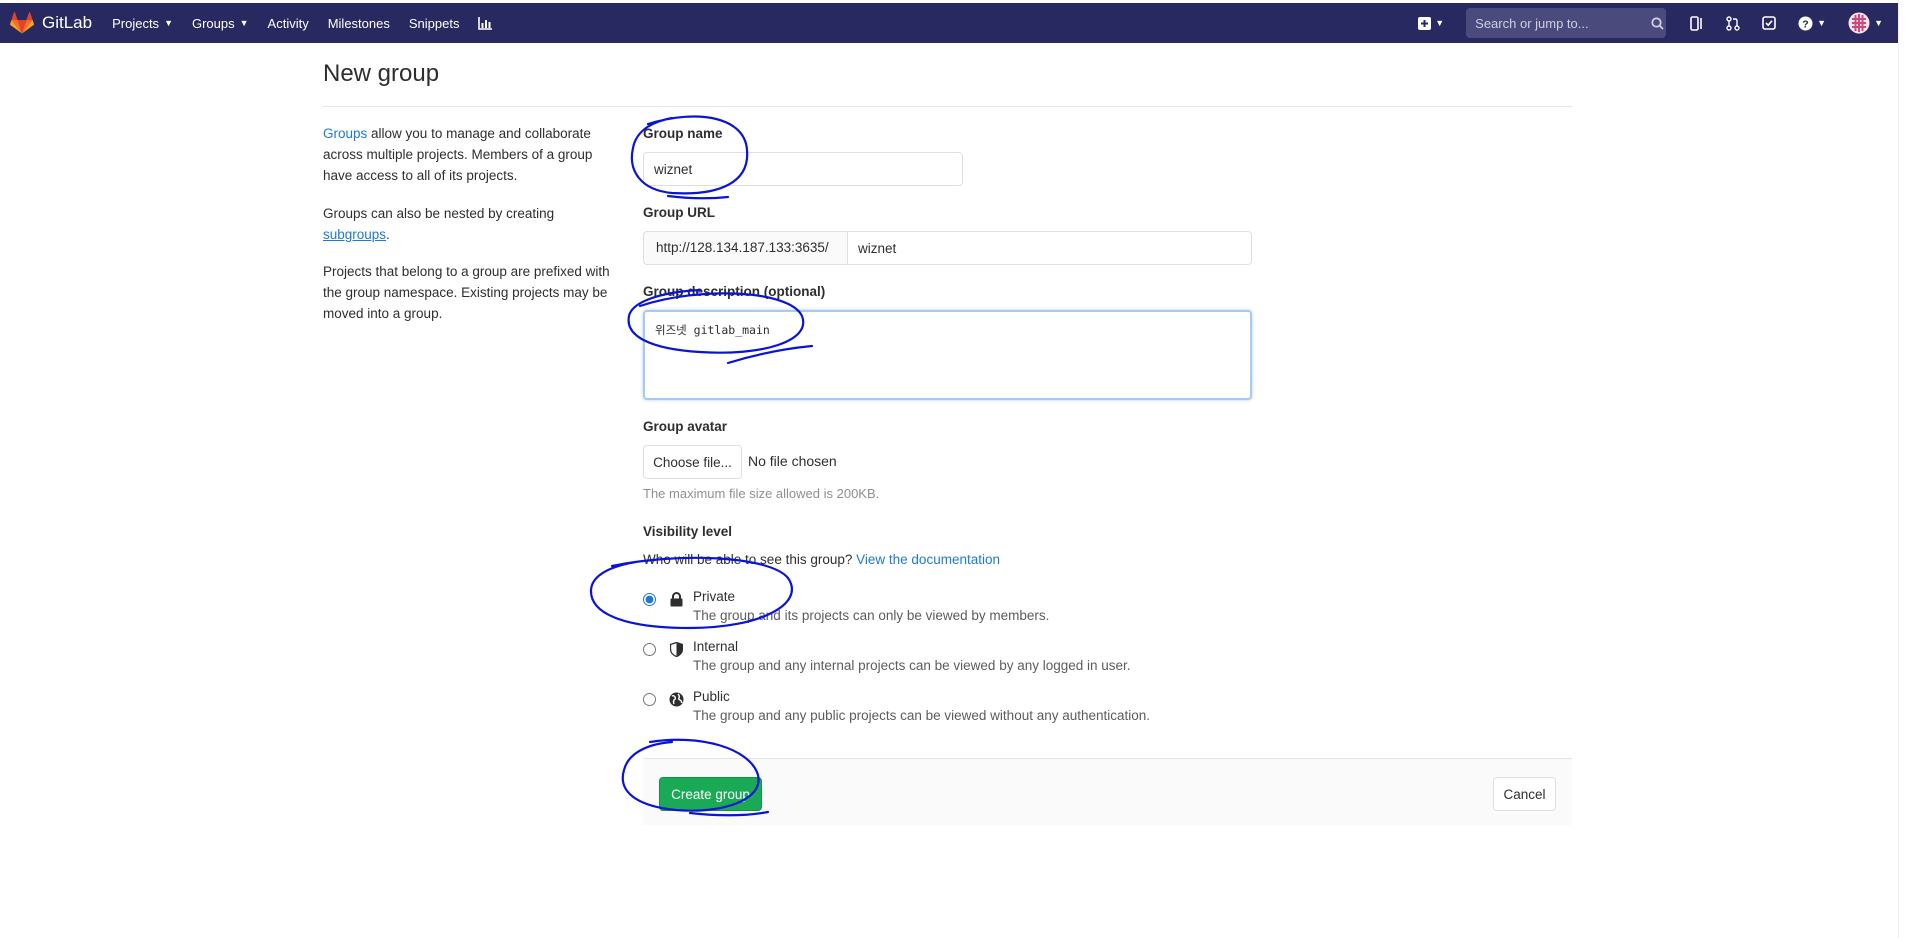 The width and height of the screenshot is (1911, 938). What do you see at coordinates (710, 794) in the screenshot?
I see `create-group-button: Create group` at bounding box center [710, 794].